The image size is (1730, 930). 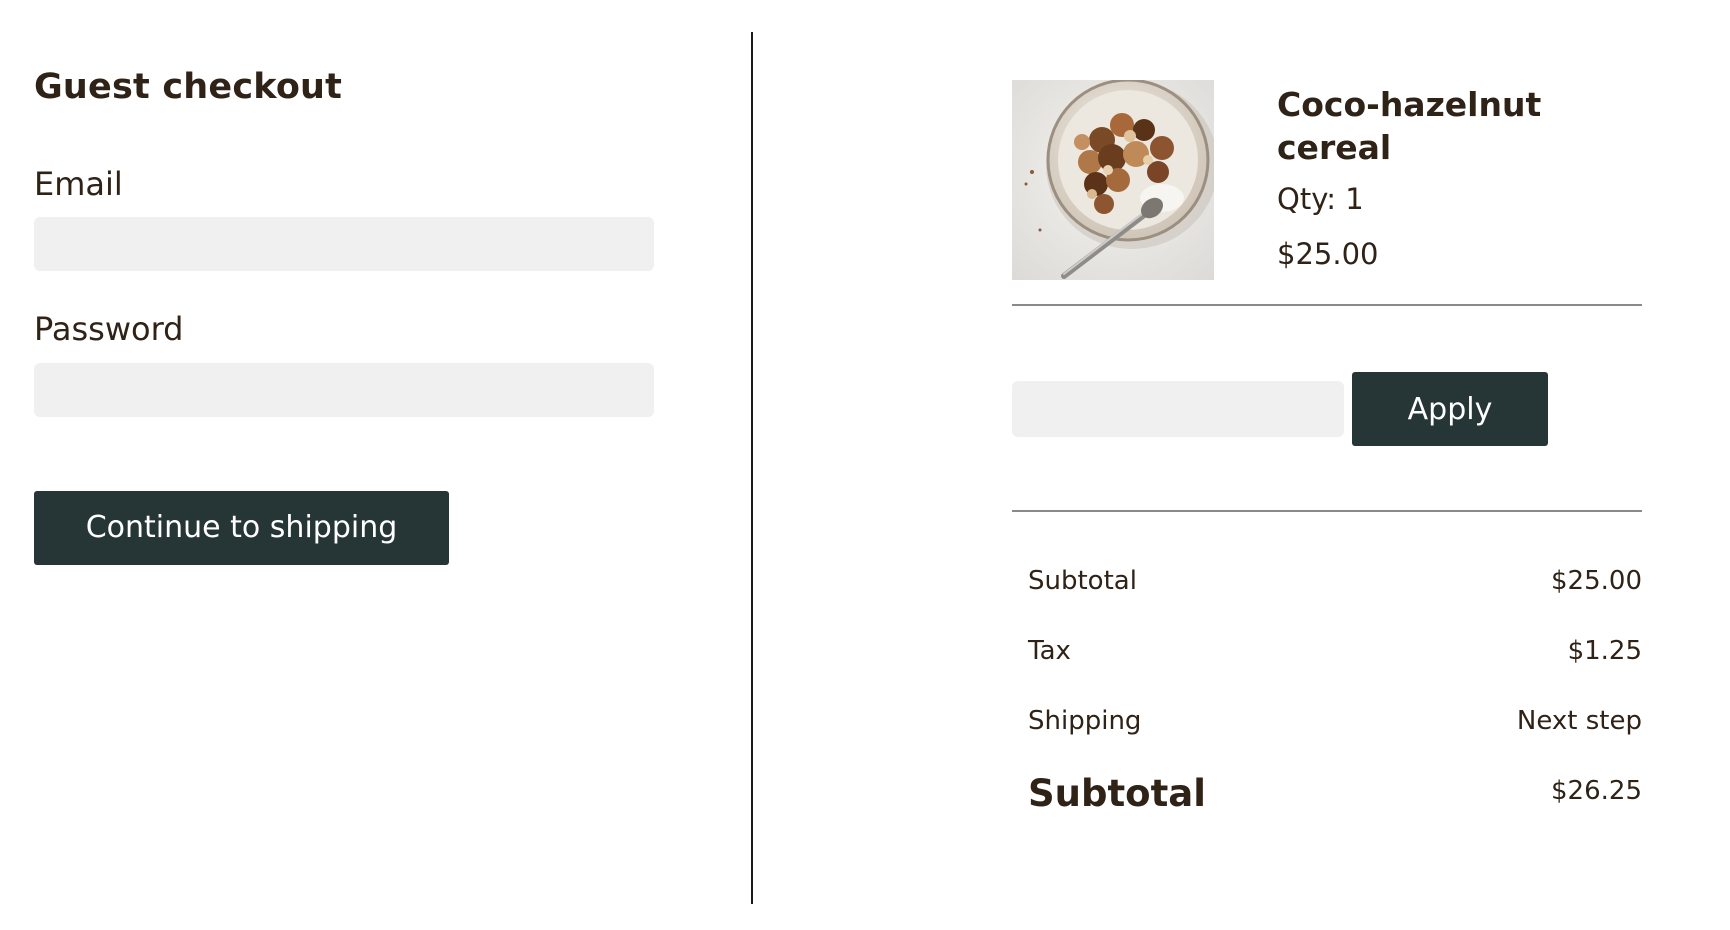 What do you see at coordinates (1459, 175) in the screenshot?
I see `product-info: Coco-hazelnut cereal Qty: 1 $25.00` at bounding box center [1459, 175].